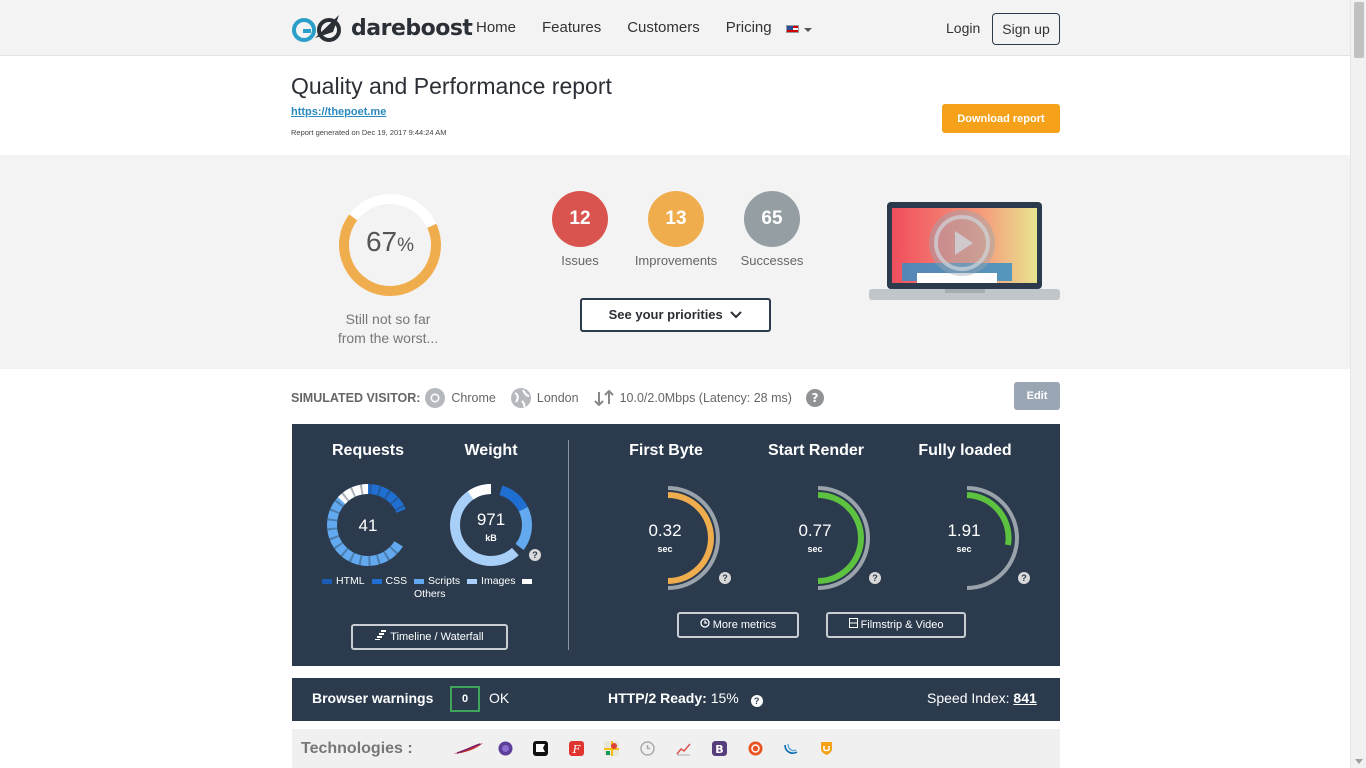 The width and height of the screenshot is (1366, 768). Describe the element at coordinates (982, 698) in the screenshot. I see `speed-index: Speed Index: 841` at that location.